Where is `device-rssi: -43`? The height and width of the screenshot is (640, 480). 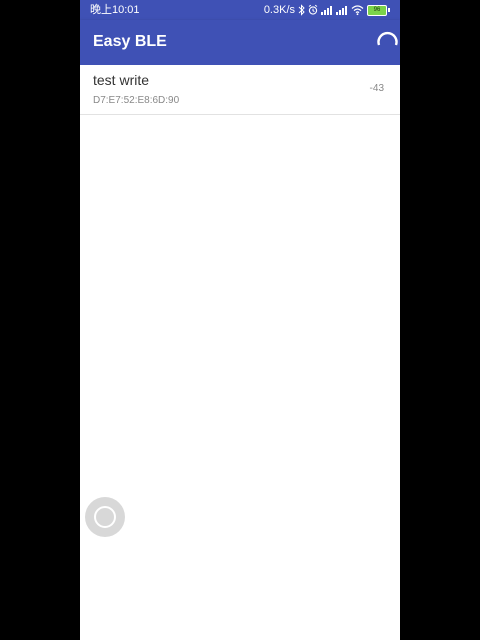
device-rssi: -43 is located at coordinates (376, 88).